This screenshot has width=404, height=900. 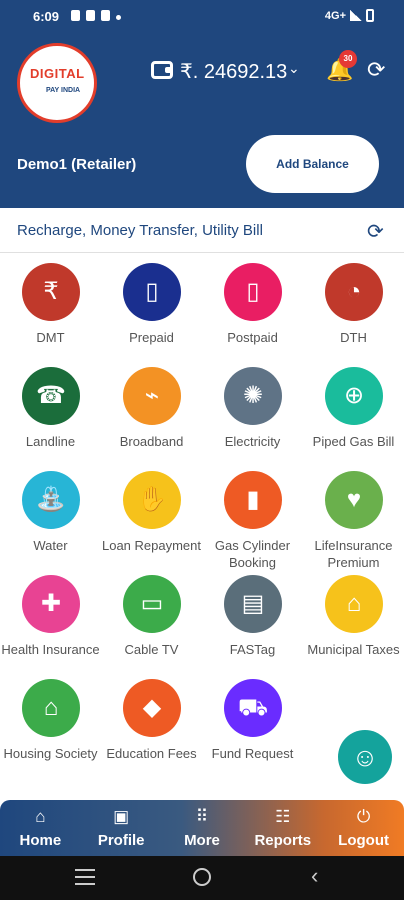 I want to click on service-label: Landline, so click(x=50, y=441).